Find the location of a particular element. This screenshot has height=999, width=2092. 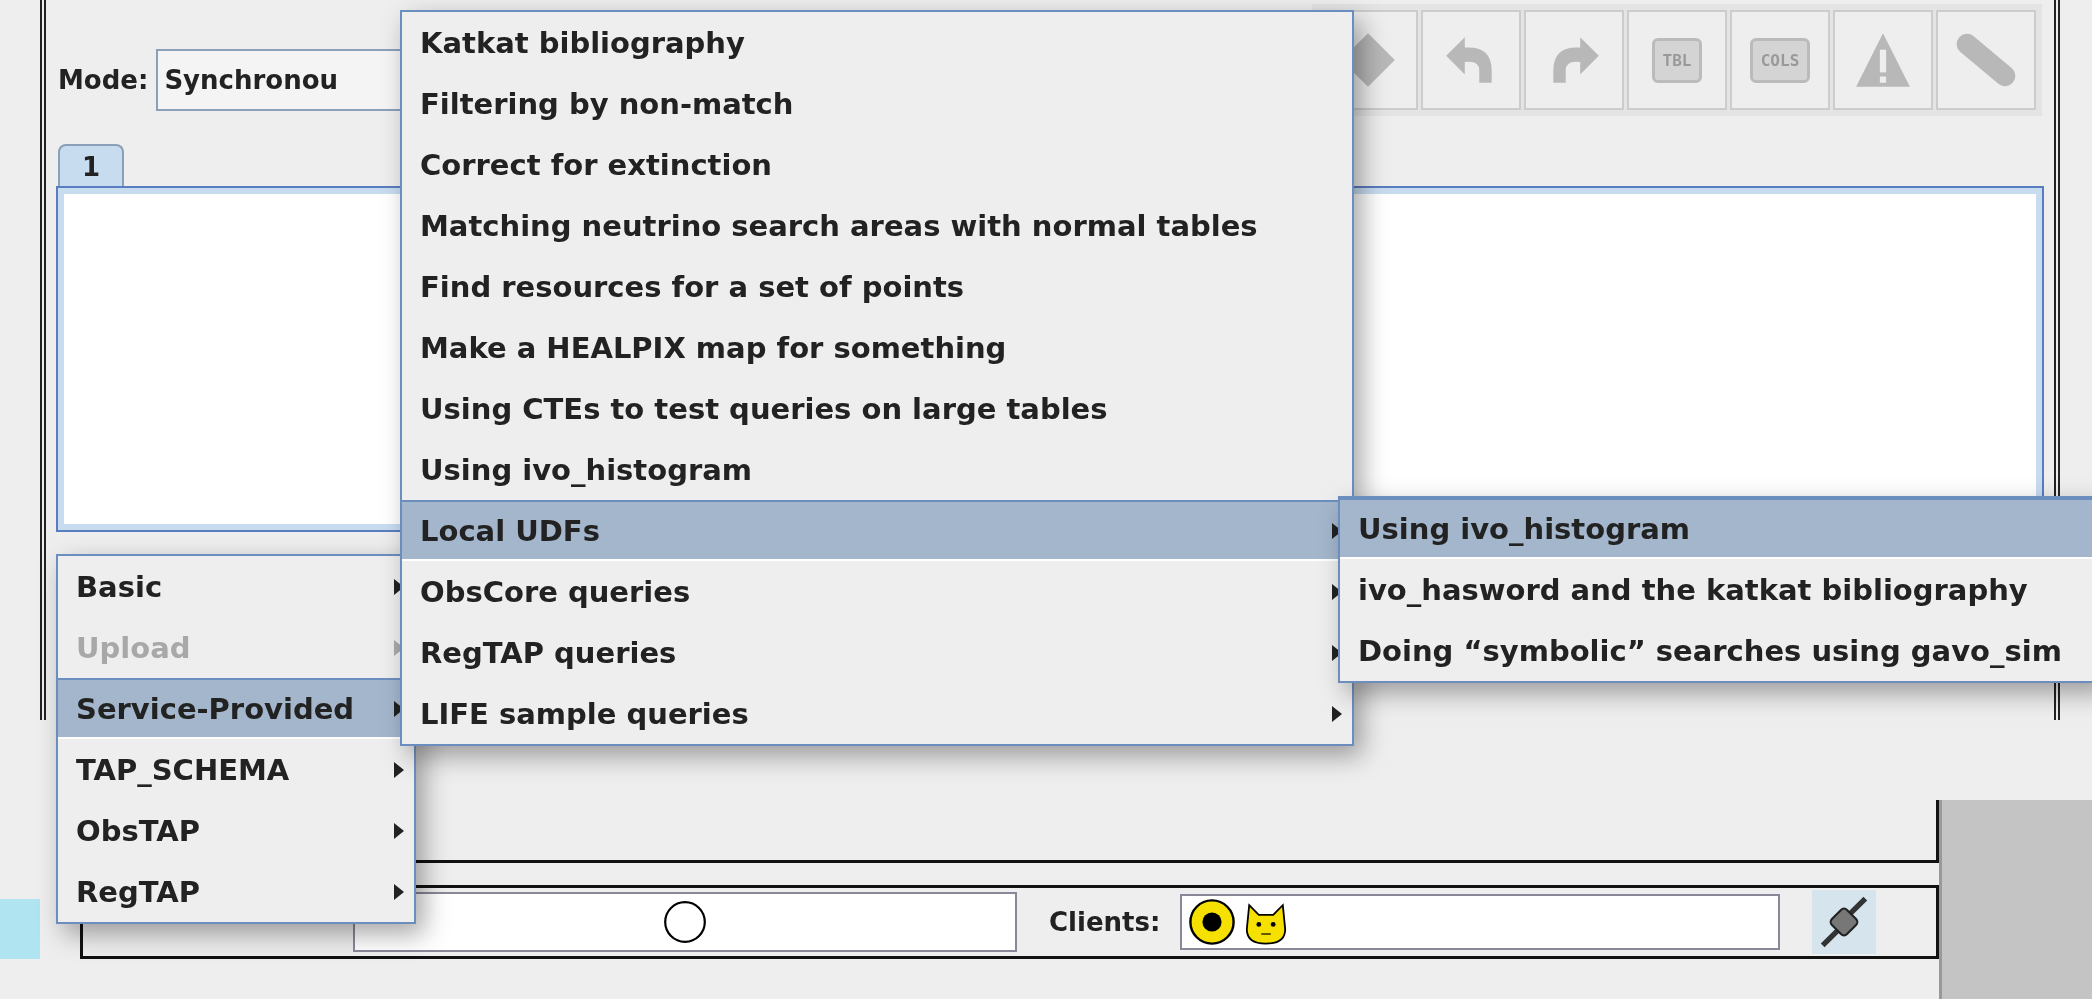

clients-label: Clients: is located at coordinates (1105, 922).